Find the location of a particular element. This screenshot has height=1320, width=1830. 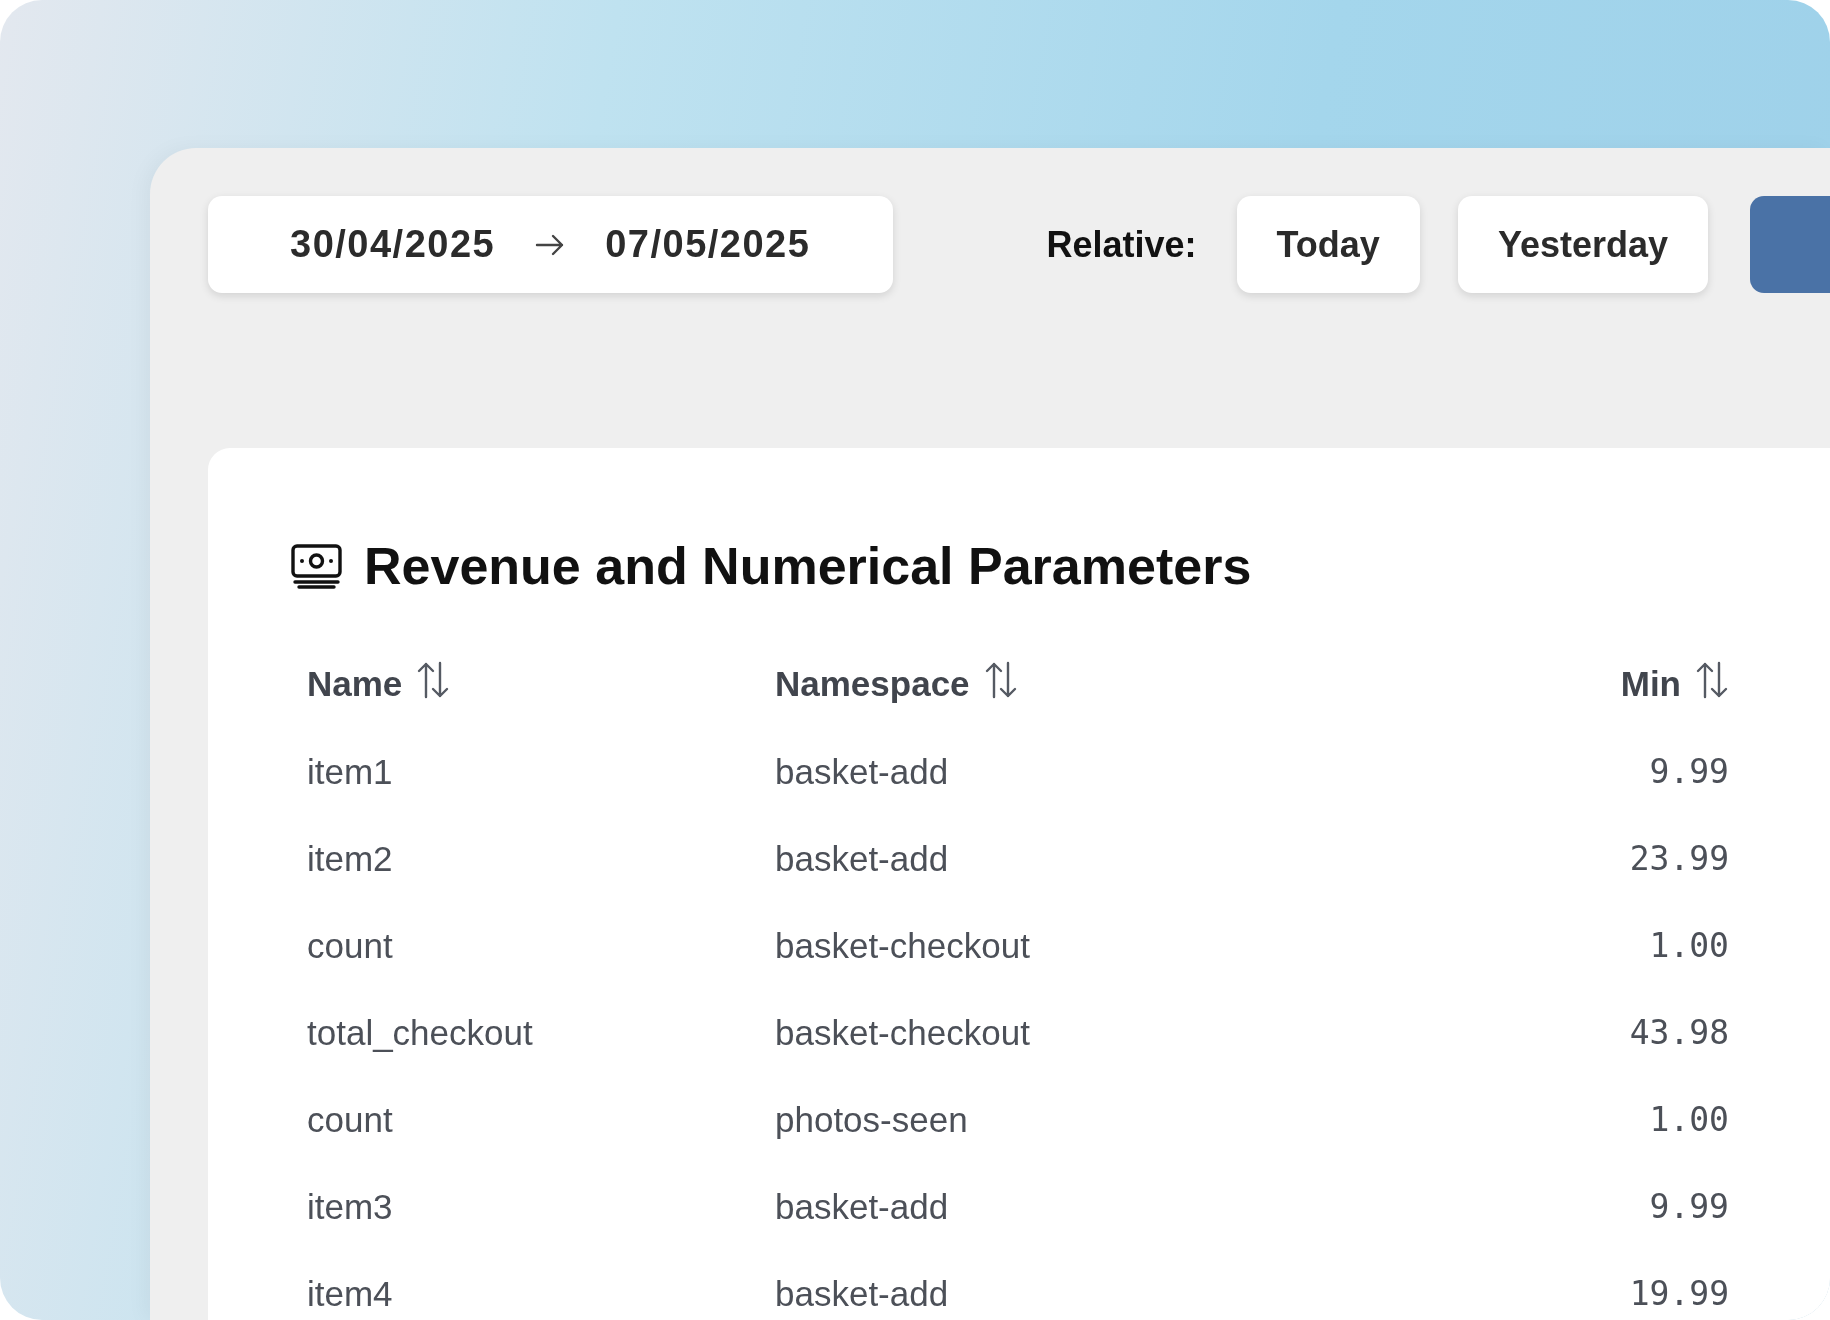

table-cell: item1 is located at coordinates (350, 771).